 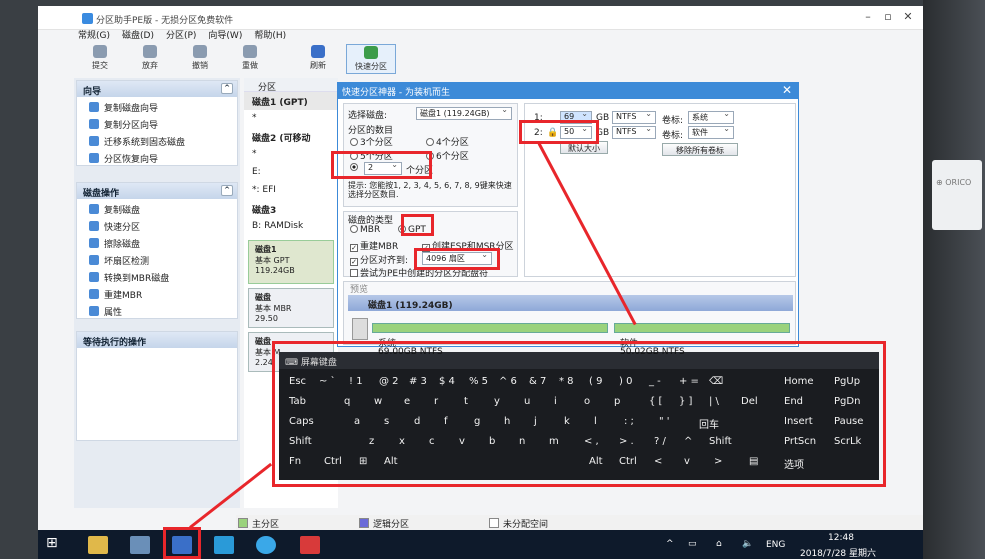 What do you see at coordinates (291, 262) in the screenshot?
I see `disk1-card: 磁盘1 基本 GPT 119.24GB` at bounding box center [291, 262].